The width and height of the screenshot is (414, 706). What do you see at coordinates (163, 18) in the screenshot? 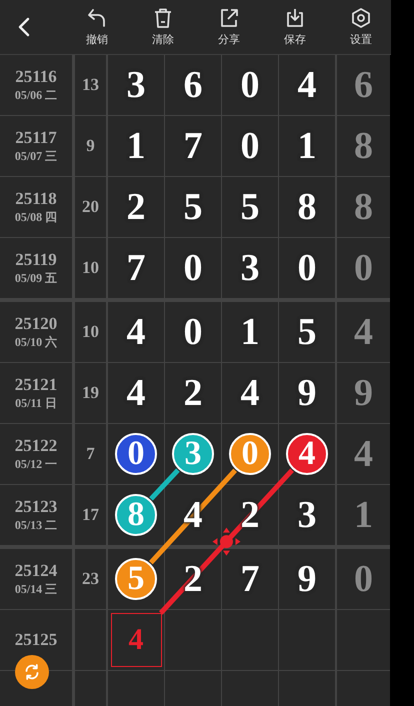
I see `trash-icon` at bounding box center [163, 18].